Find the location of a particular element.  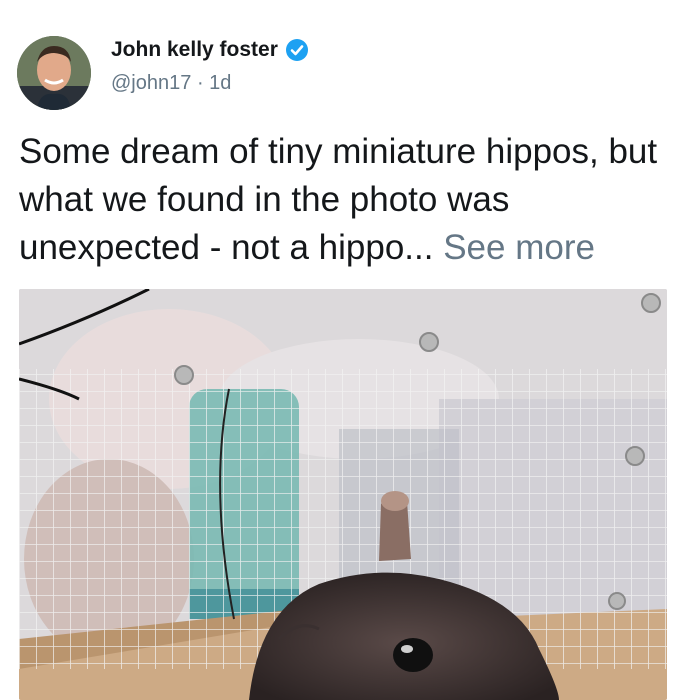

author-avatar is located at coordinates (54, 73).